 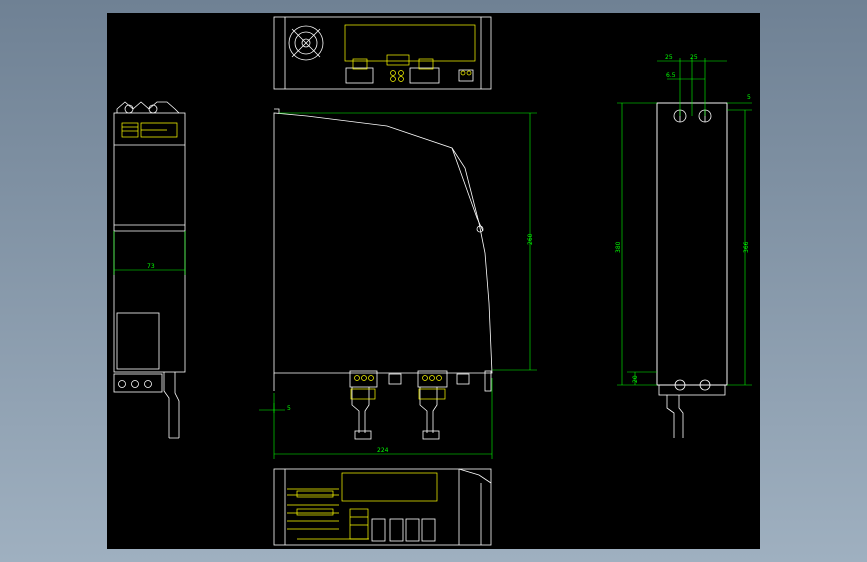 What do you see at coordinates (669, 57) in the screenshot?
I see `dim-top-pitch-left: 25` at bounding box center [669, 57].